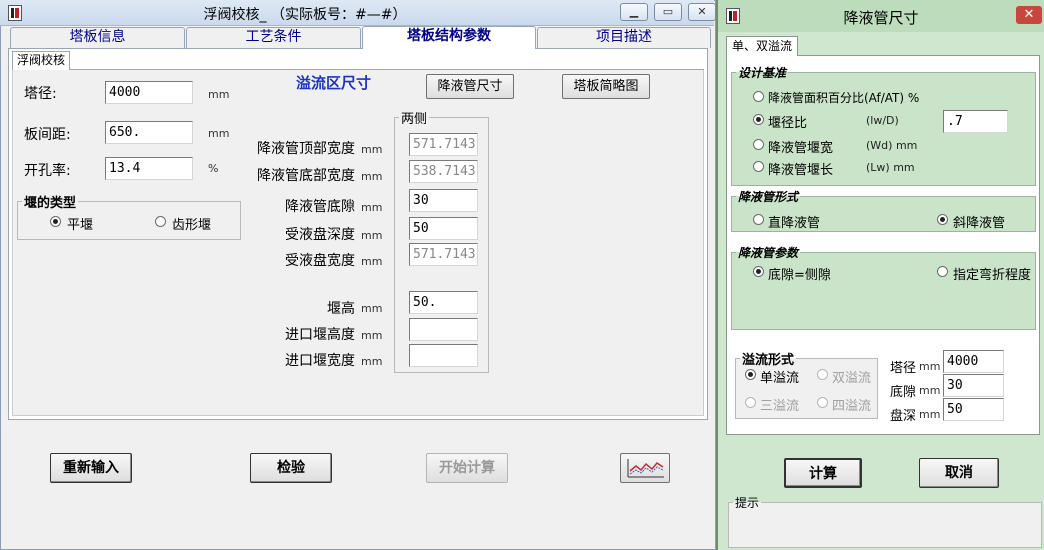  I want to click on tab-plate-structure: 塔板结构参数, so click(449, 37).